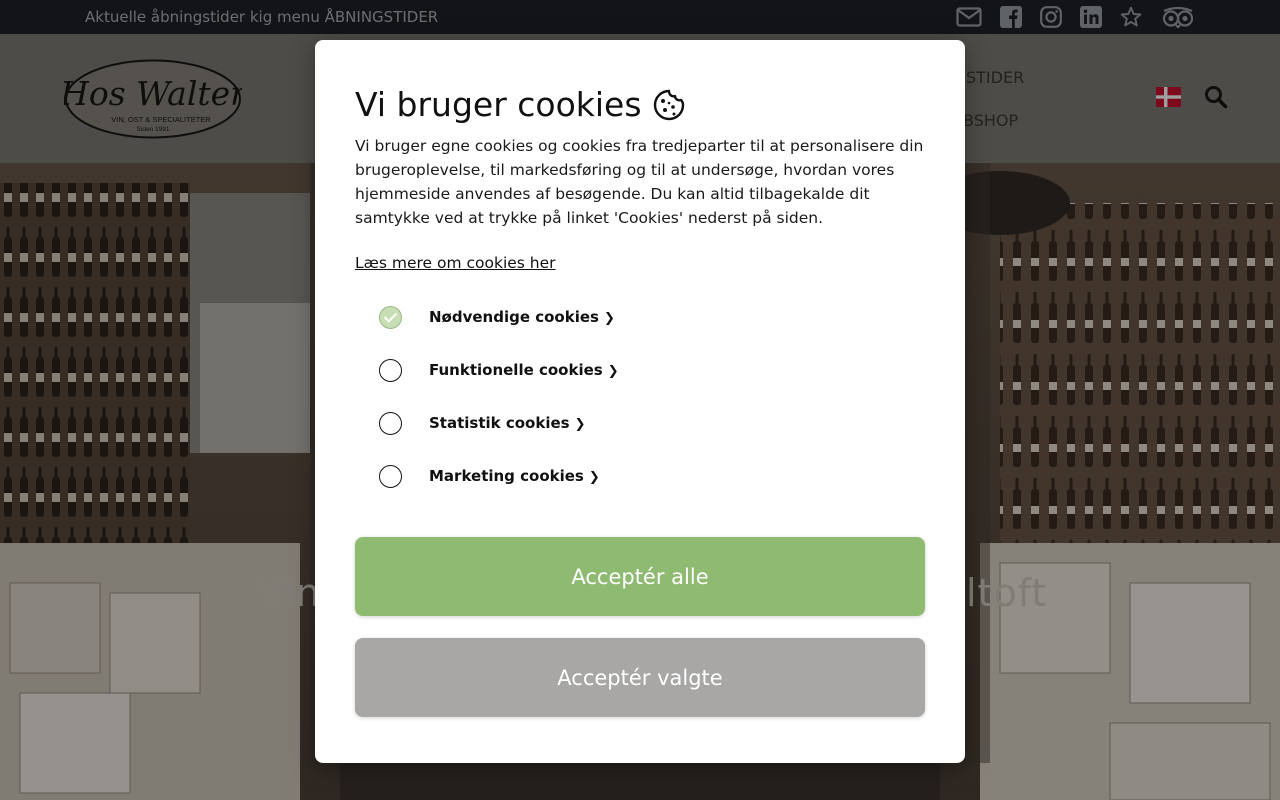 The image size is (1280, 800). Describe the element at coordinates (524, 370) in the screenshot. I see `cookie-option-label: Funktionelle cookies ❯` at that location.